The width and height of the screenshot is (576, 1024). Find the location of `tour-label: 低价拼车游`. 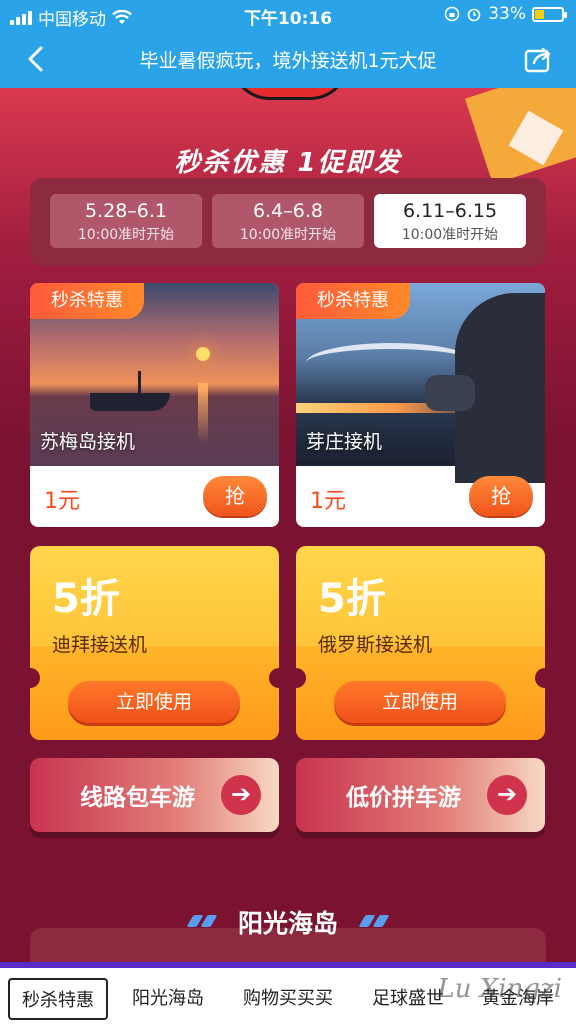

tour-label: 低价拼车游 is located at coordinates (403, 798).